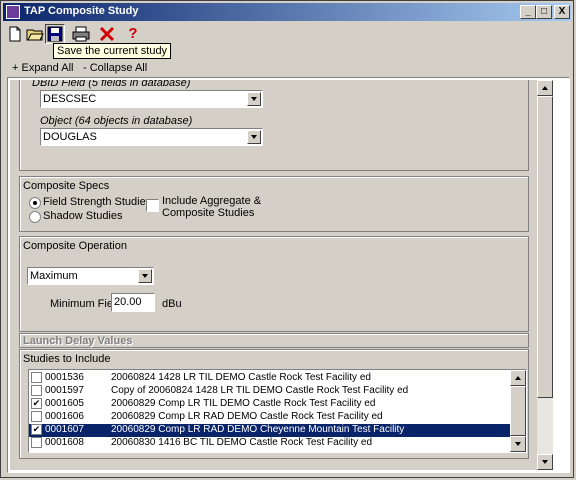 The image size is (576, 480). I want to click on launch-delay-group: Launch Delay Values, so click(274, 340).